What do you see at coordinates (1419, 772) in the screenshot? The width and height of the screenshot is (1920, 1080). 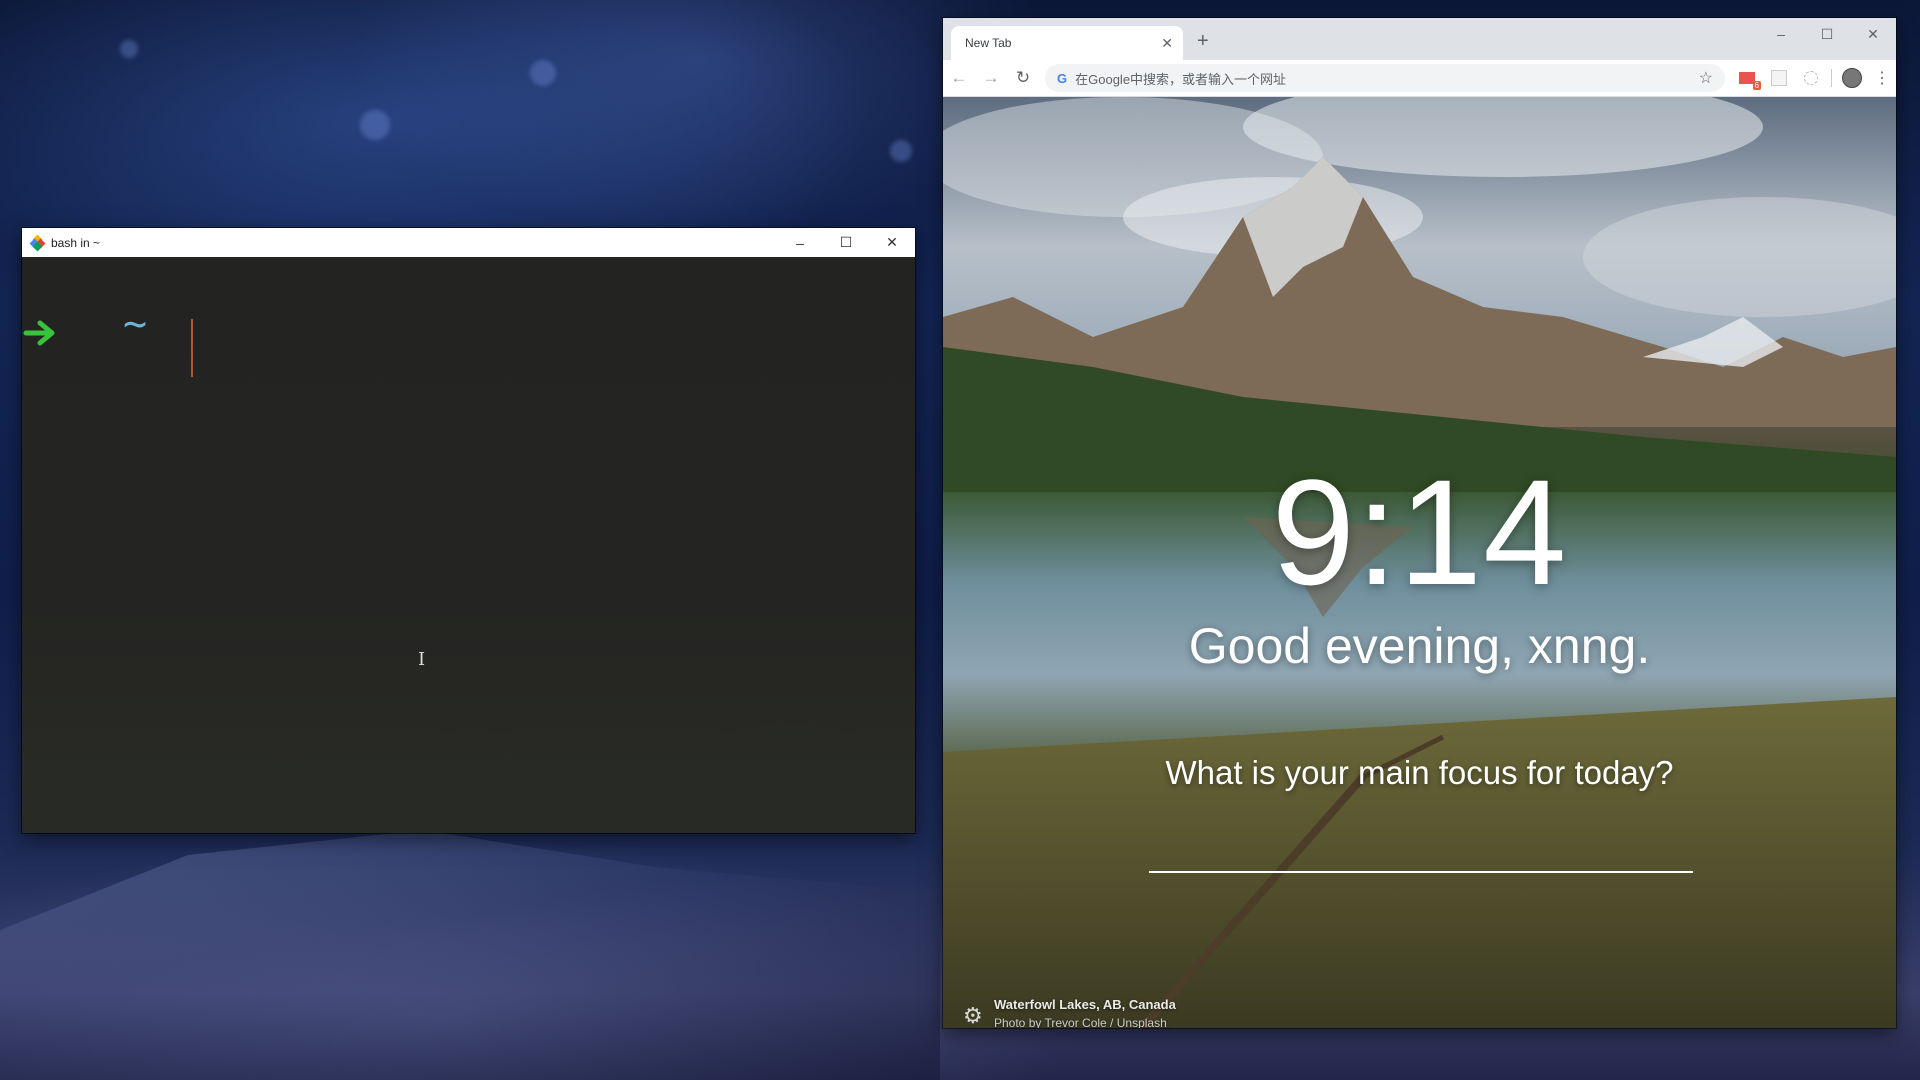 I see `focus-question: What is your main focus for today?` at bounding box center [1419, 772].